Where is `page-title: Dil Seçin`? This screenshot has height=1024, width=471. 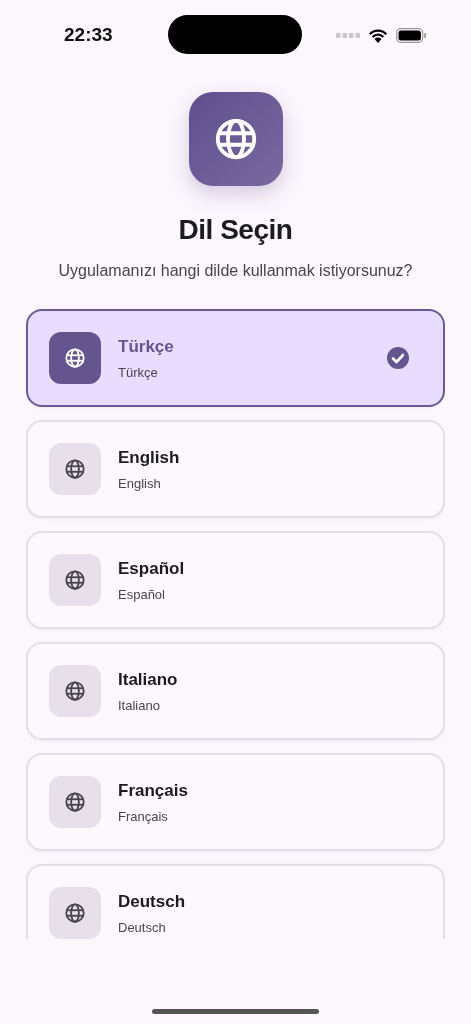 page-title: Dil Seçin is located at coordinates (235, 230).